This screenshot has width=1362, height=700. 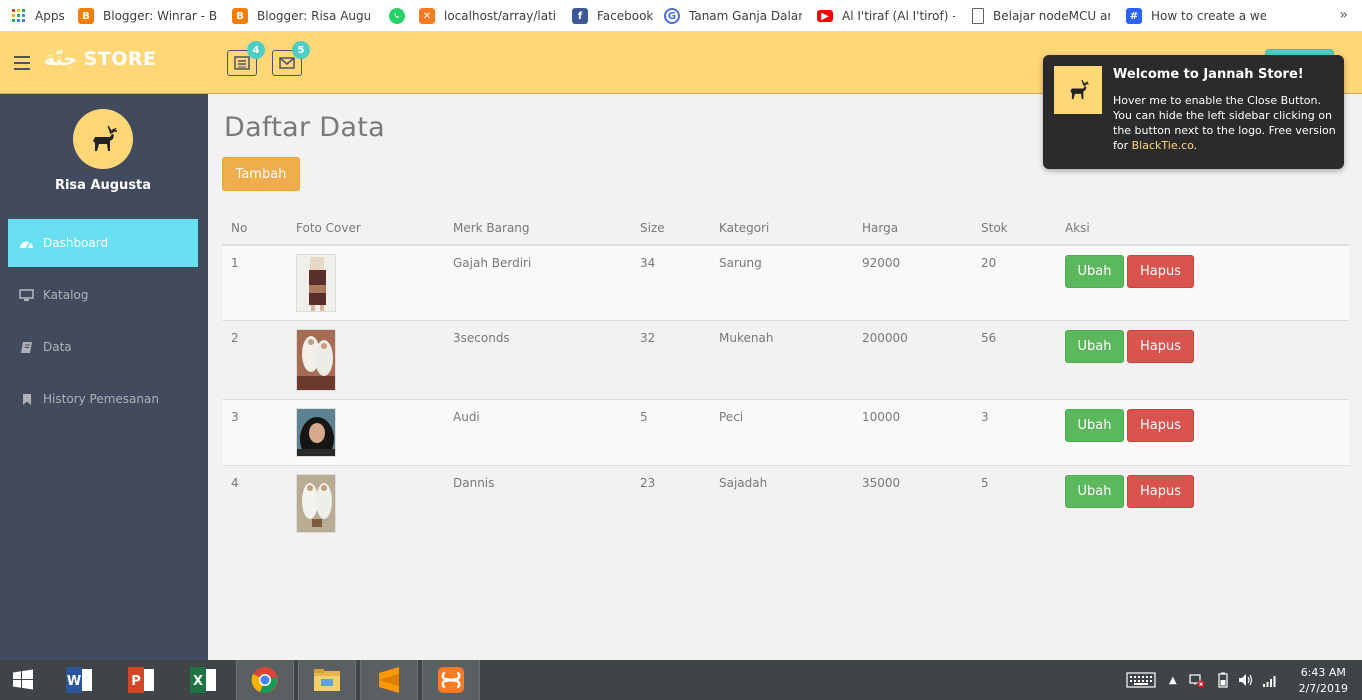 I want to click on mail-button: 5, so click(x=291, y=58).